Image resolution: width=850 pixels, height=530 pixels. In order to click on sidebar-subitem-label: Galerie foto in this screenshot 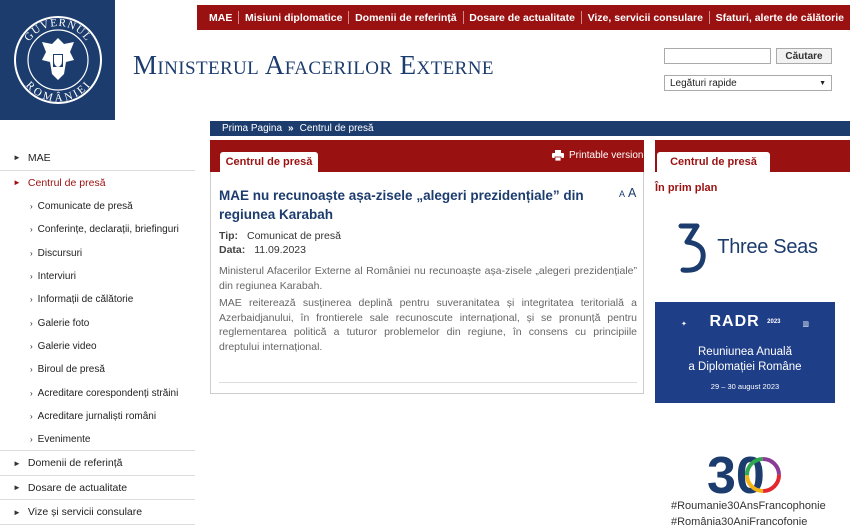, I will do `click(63, 323)`.